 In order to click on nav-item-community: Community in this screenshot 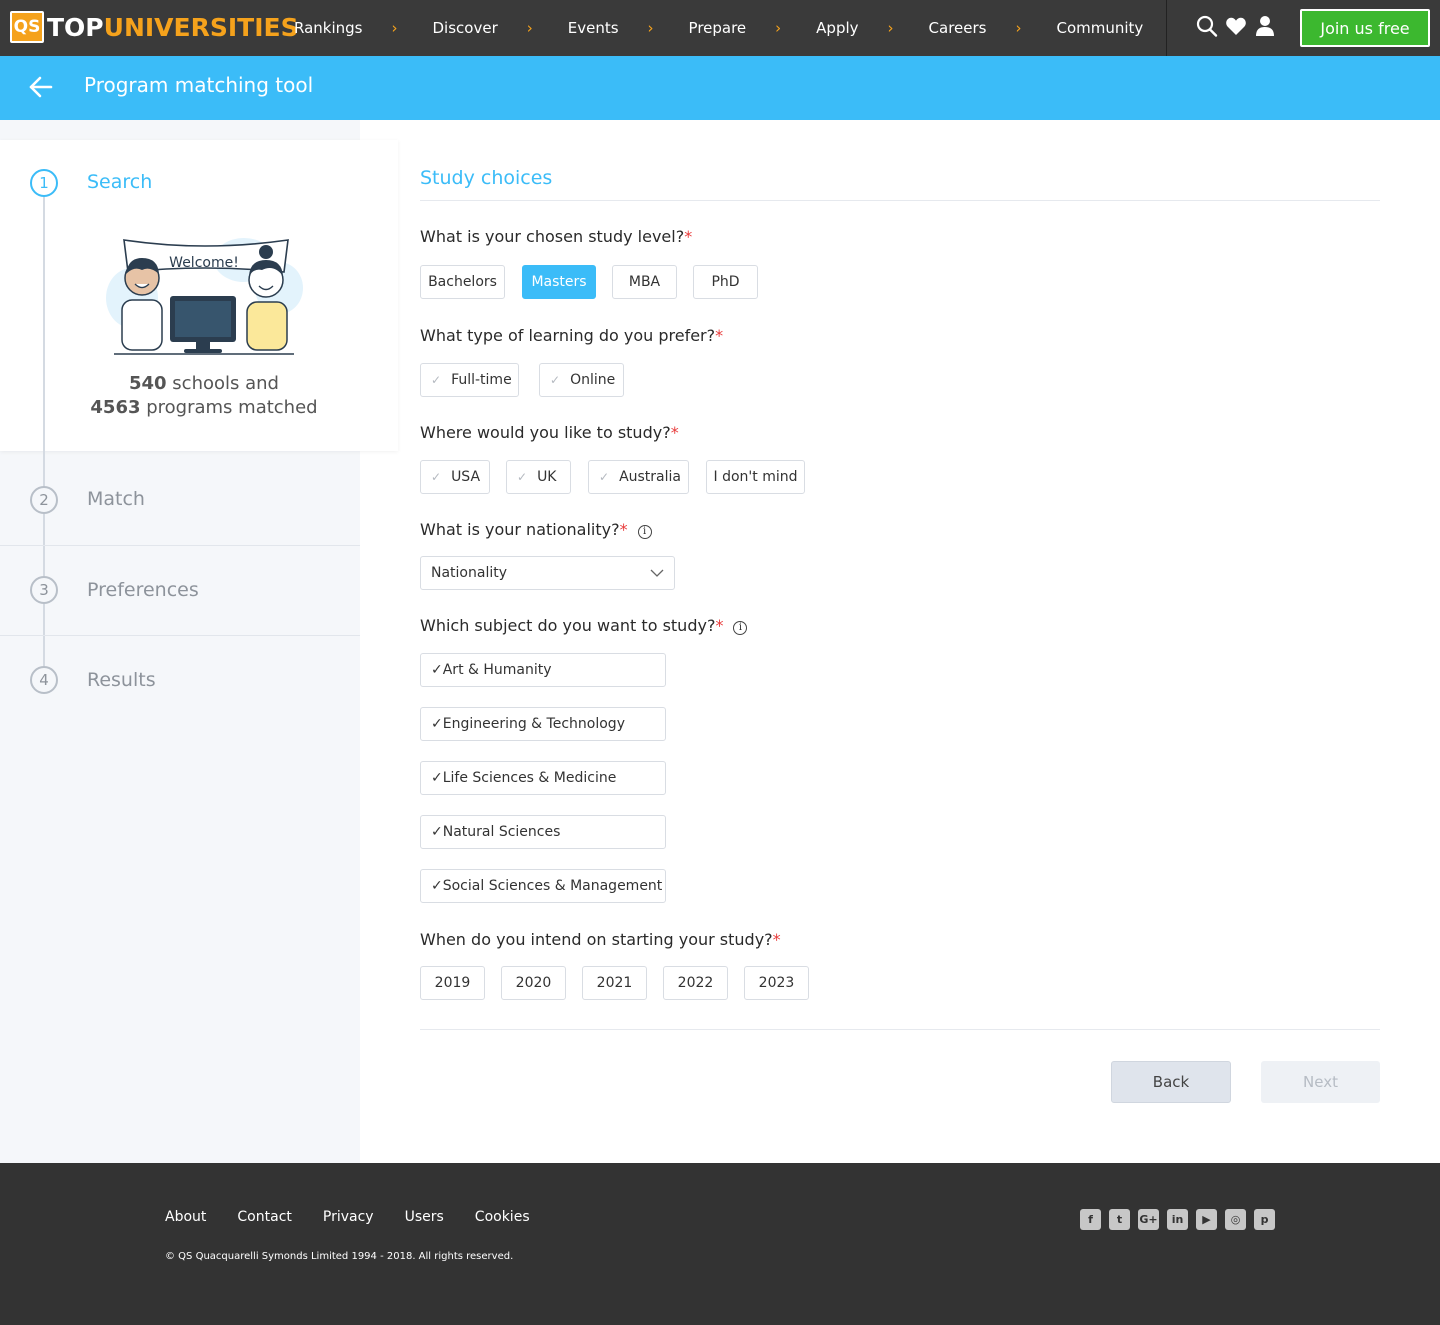, I will do `click(1099, 28)`.